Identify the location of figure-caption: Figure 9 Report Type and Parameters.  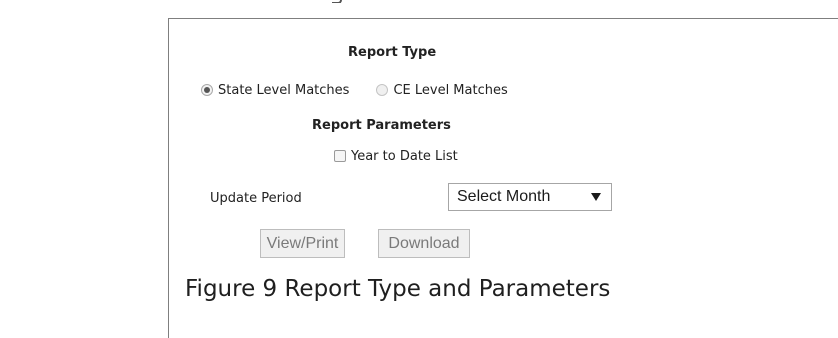
(398, 289).